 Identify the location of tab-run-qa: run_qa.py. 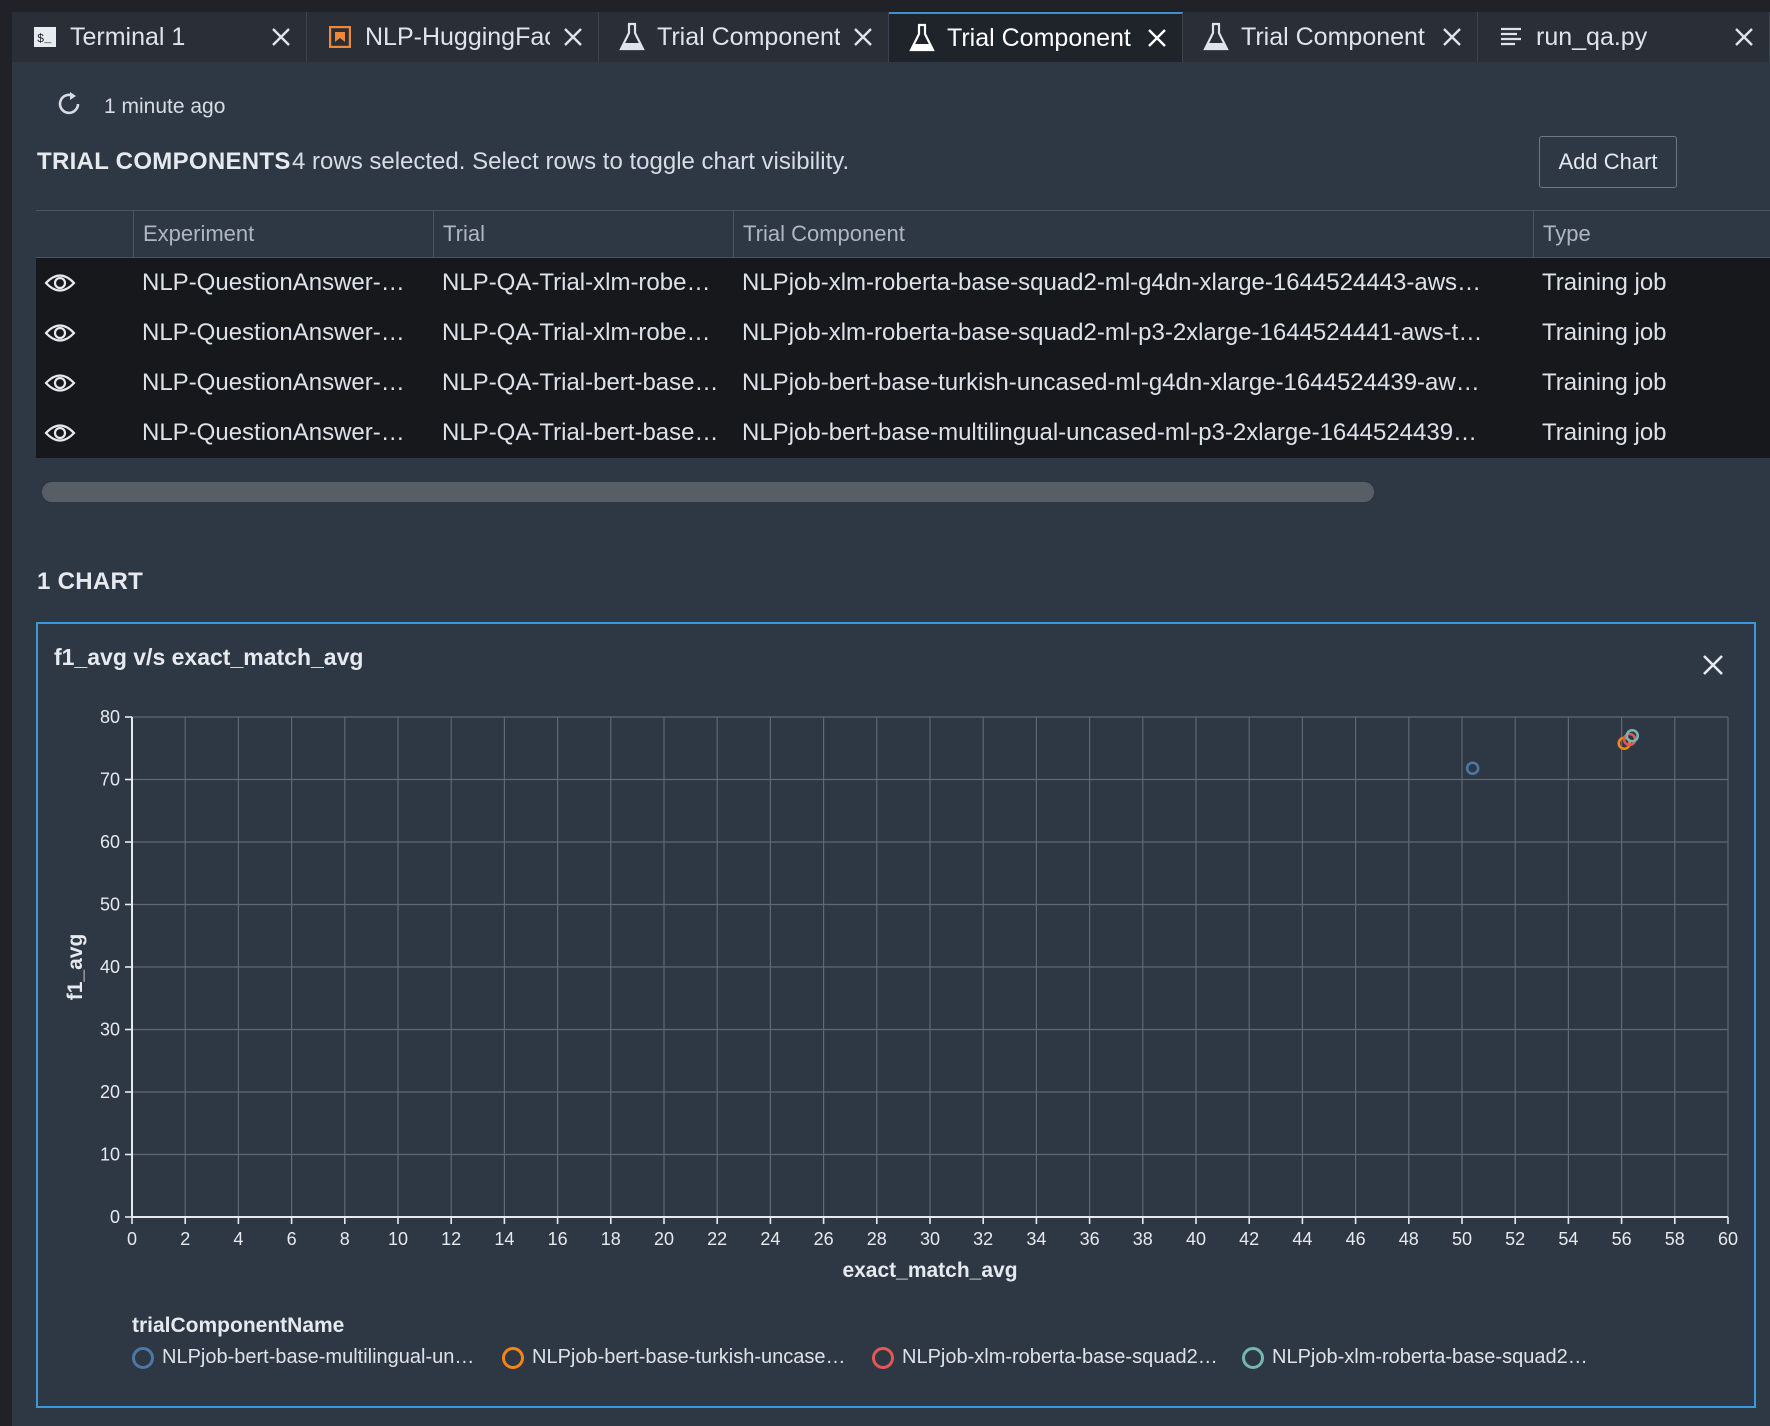
(1624, 37).